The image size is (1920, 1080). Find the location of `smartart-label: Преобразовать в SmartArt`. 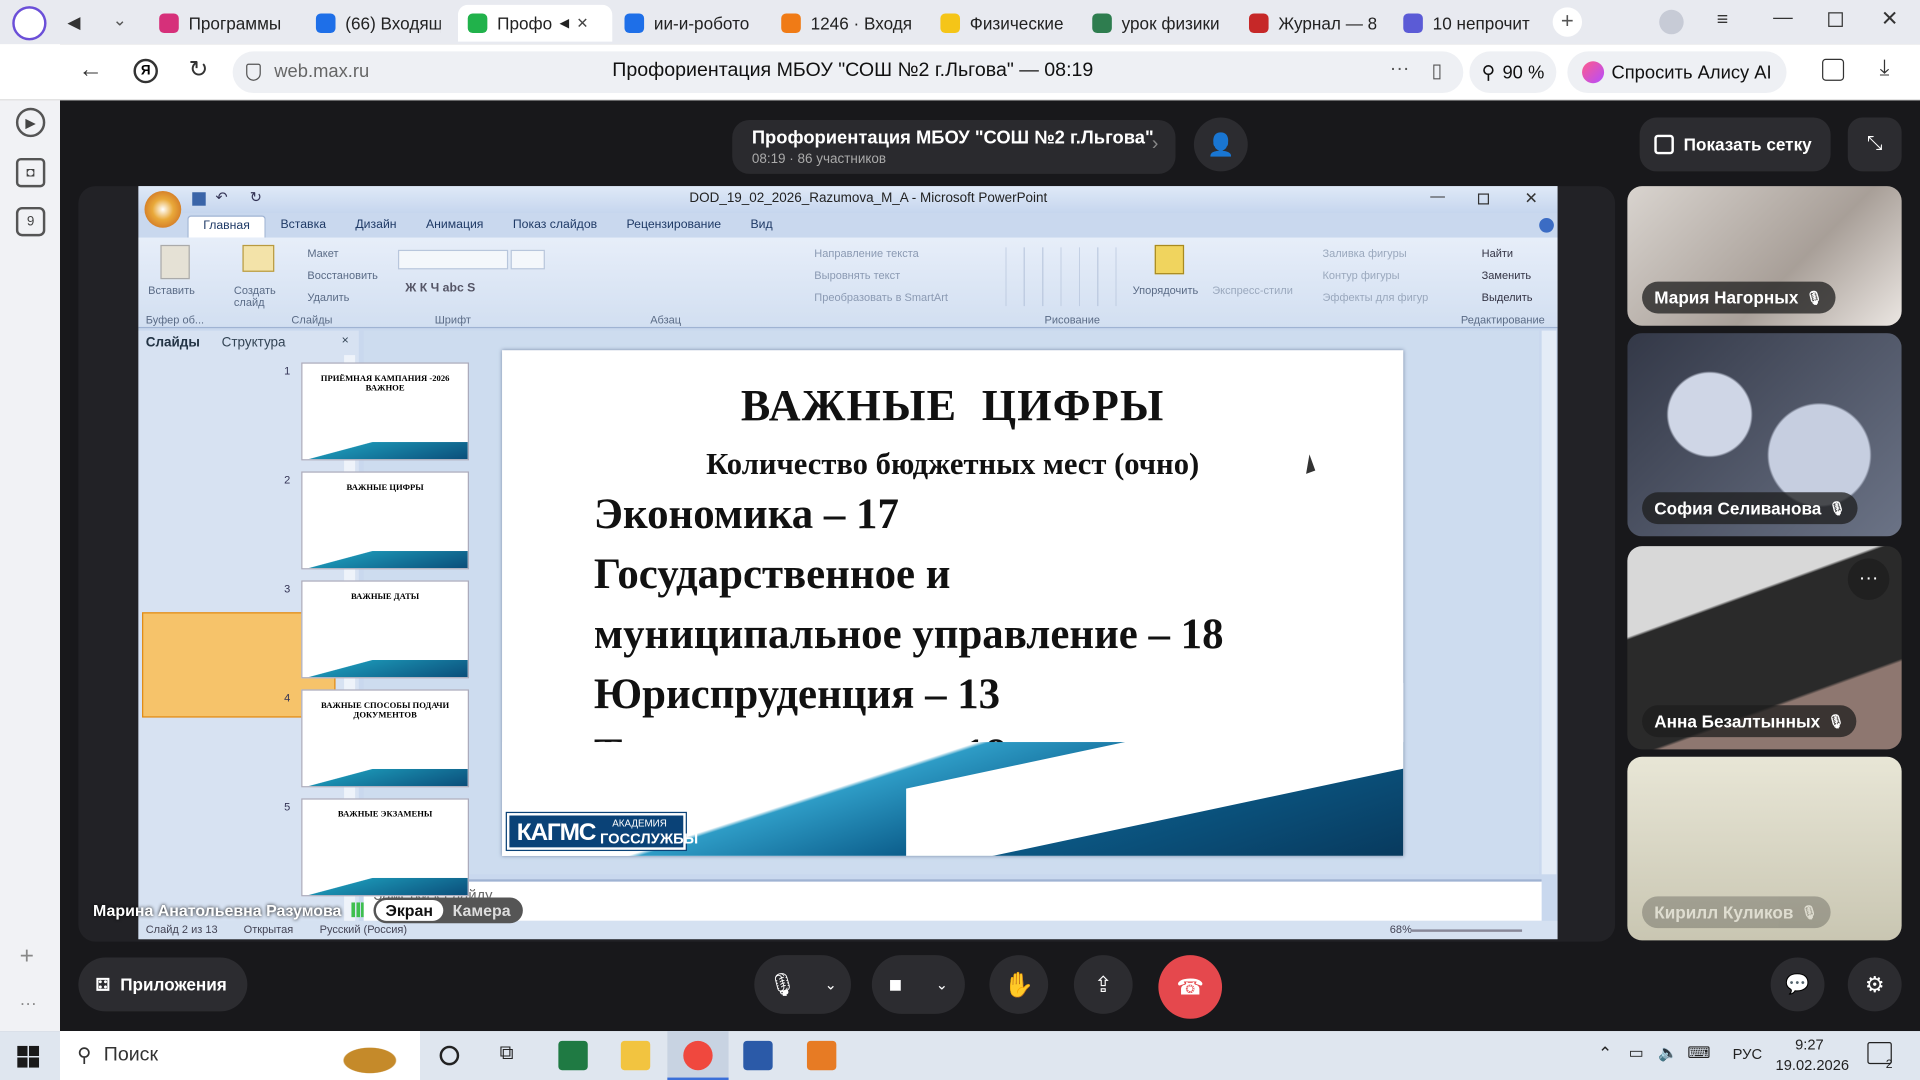

smartart-label: Преобразовать в SmartArt is located at coordinates (881, 297).